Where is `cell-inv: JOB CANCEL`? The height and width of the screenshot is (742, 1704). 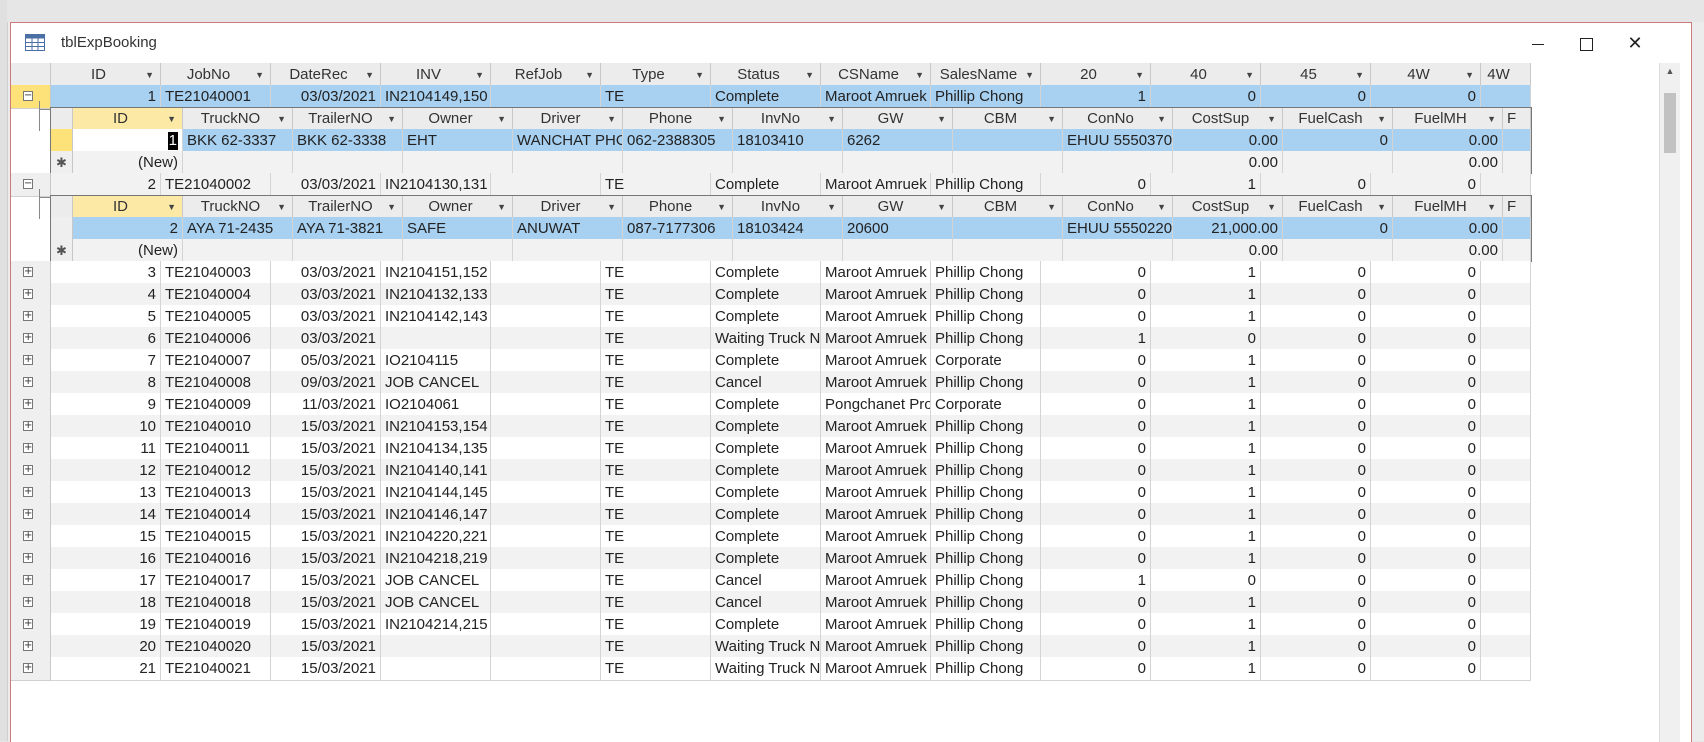 cell-inv: JOB CANCEL is located at coordinates (436, 603).